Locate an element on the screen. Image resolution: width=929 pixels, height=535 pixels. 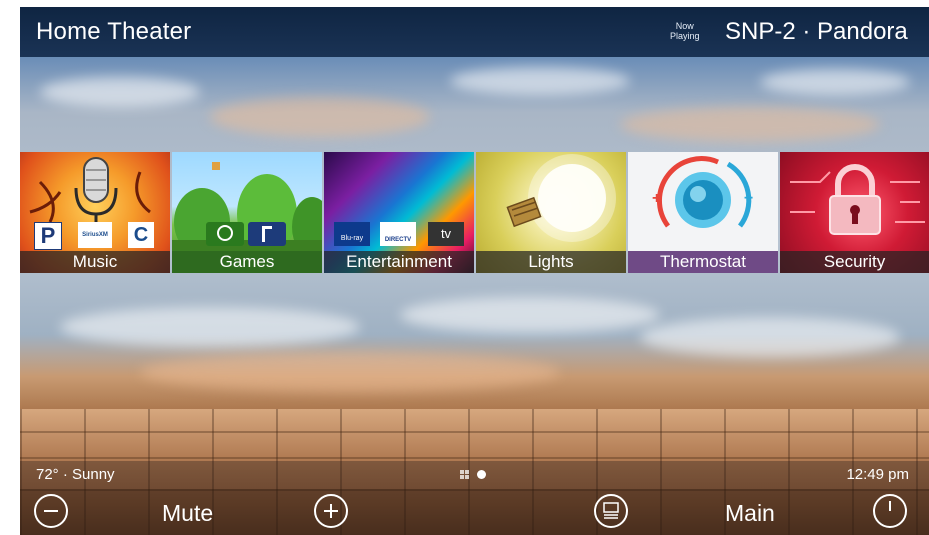
status-bar: 72° · Sunny 12:49 pm is located at coordinates (474, 475).